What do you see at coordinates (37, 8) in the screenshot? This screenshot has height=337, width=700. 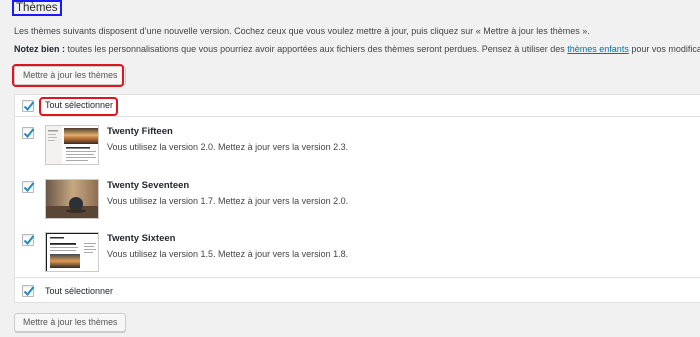 I see `page-title: Thèmes` at bounding box center [37, 8].